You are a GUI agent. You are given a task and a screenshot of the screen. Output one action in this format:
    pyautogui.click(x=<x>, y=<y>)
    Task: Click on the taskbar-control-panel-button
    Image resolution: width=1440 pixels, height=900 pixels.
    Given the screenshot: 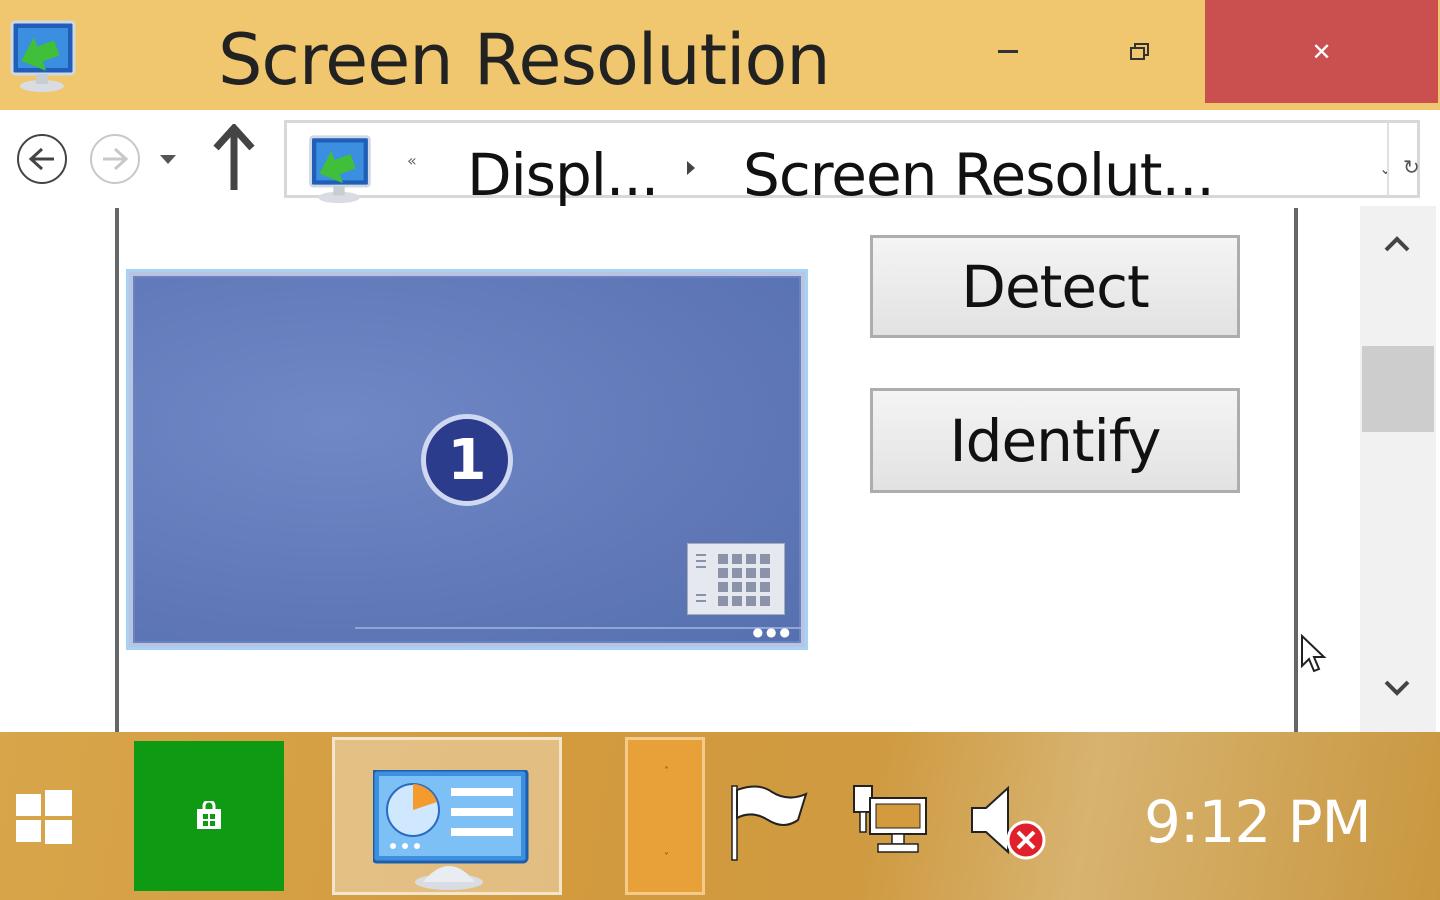 What is the action you would take?
    pyautogui.click(x=447, y=816)
    